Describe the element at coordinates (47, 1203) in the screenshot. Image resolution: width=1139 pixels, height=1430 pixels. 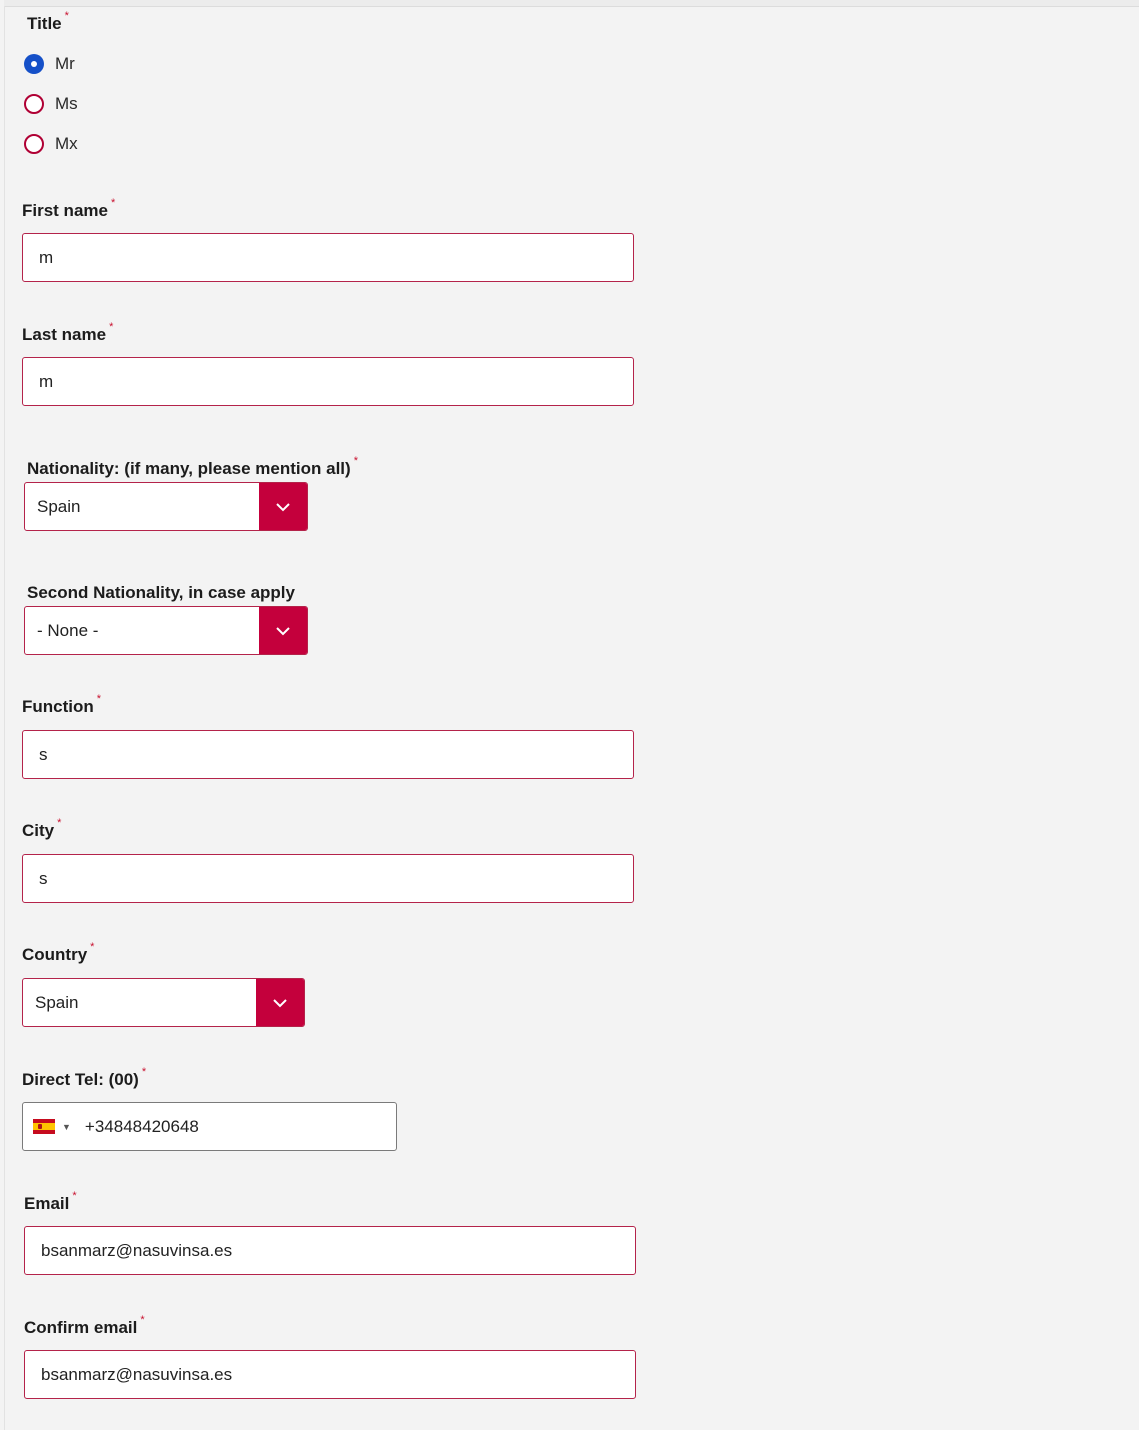
I see `email-label-text: Email` at that location.